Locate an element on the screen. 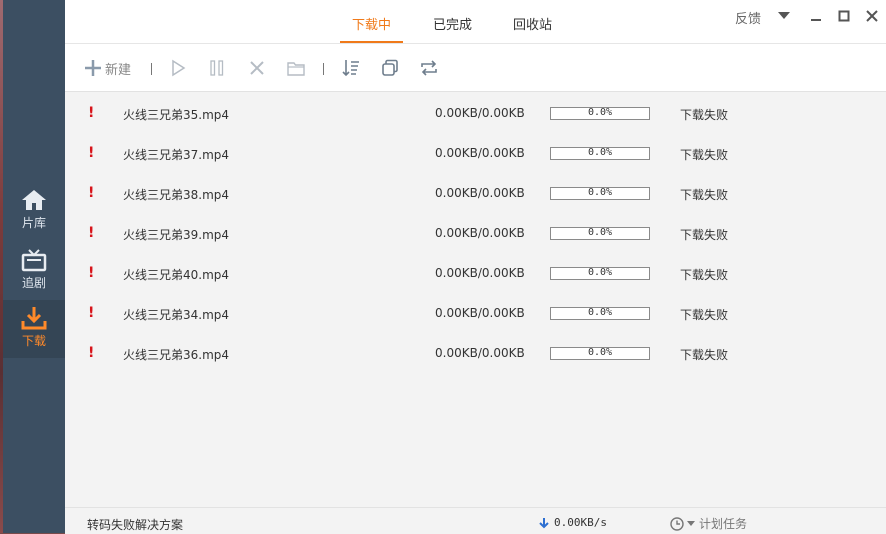 This screenshot has width=886, height=534. dropdown-menu-button is located at coordinates (784, 16).